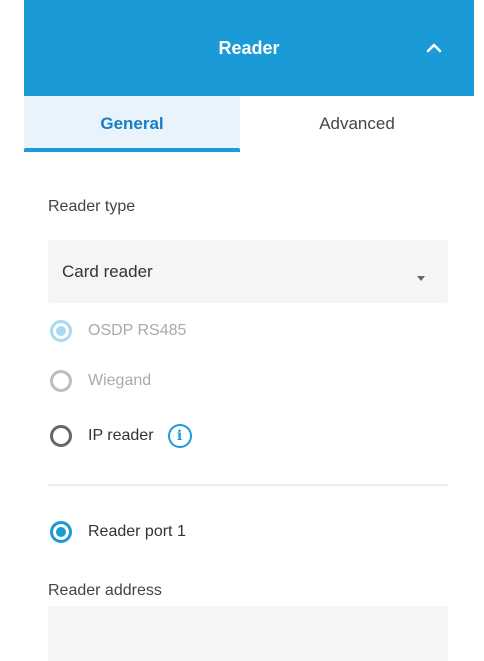 This screenshot has height=661, width=484. I want to click on reader-type-select: Card reader, so click(248, 271).